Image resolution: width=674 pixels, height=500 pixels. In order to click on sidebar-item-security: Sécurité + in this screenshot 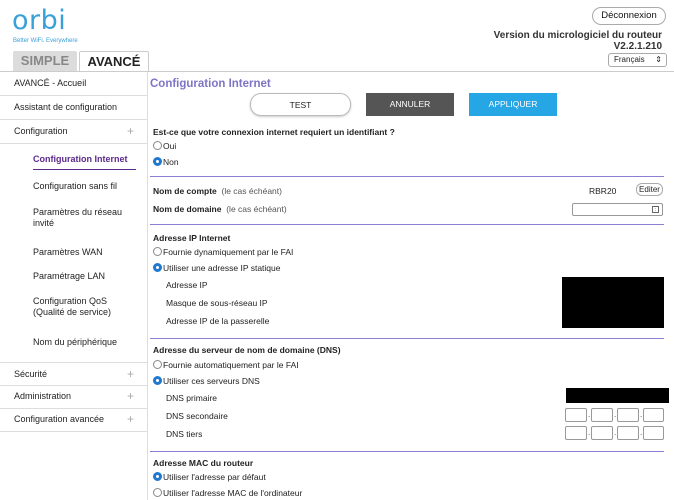, I will do `click(74, 374)`.